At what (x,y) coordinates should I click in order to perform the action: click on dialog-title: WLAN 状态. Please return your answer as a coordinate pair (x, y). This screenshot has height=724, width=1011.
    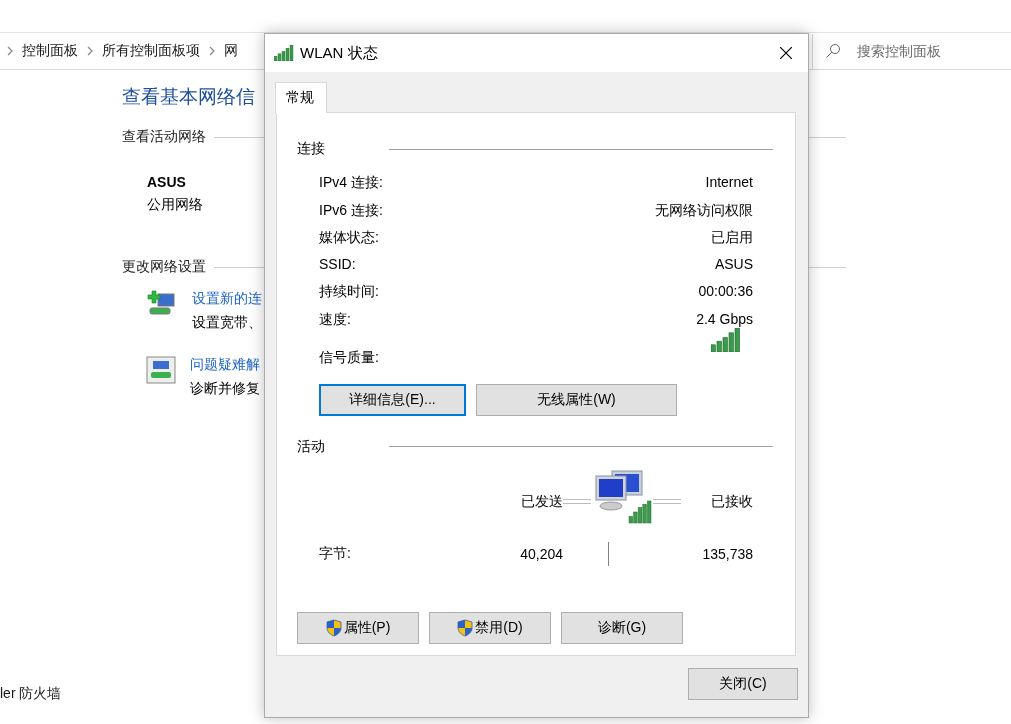
    Looking at the image, I should click on (339, 53).